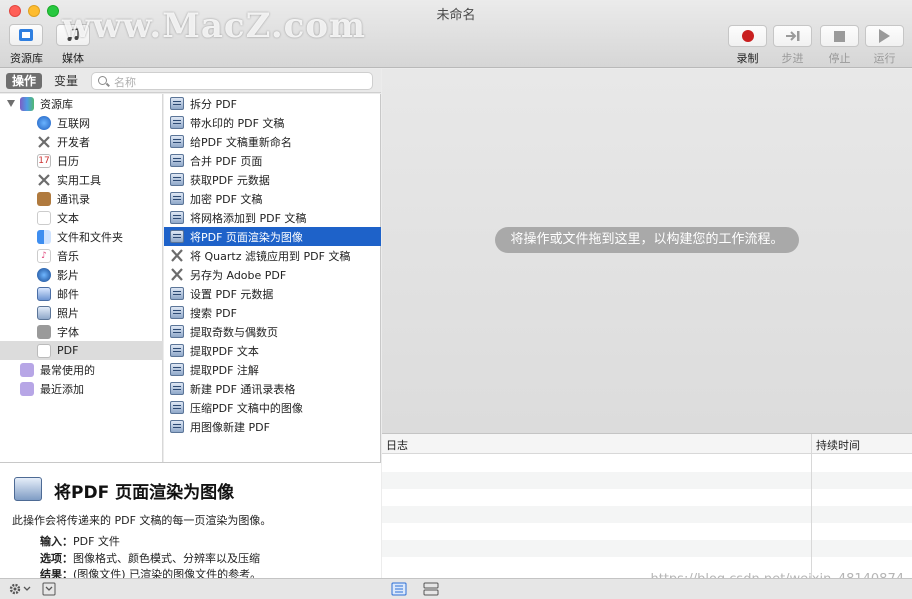 The width and height of the screenshot is (912, 599). I want to click on library-root: 资源库, so click(81, 103).